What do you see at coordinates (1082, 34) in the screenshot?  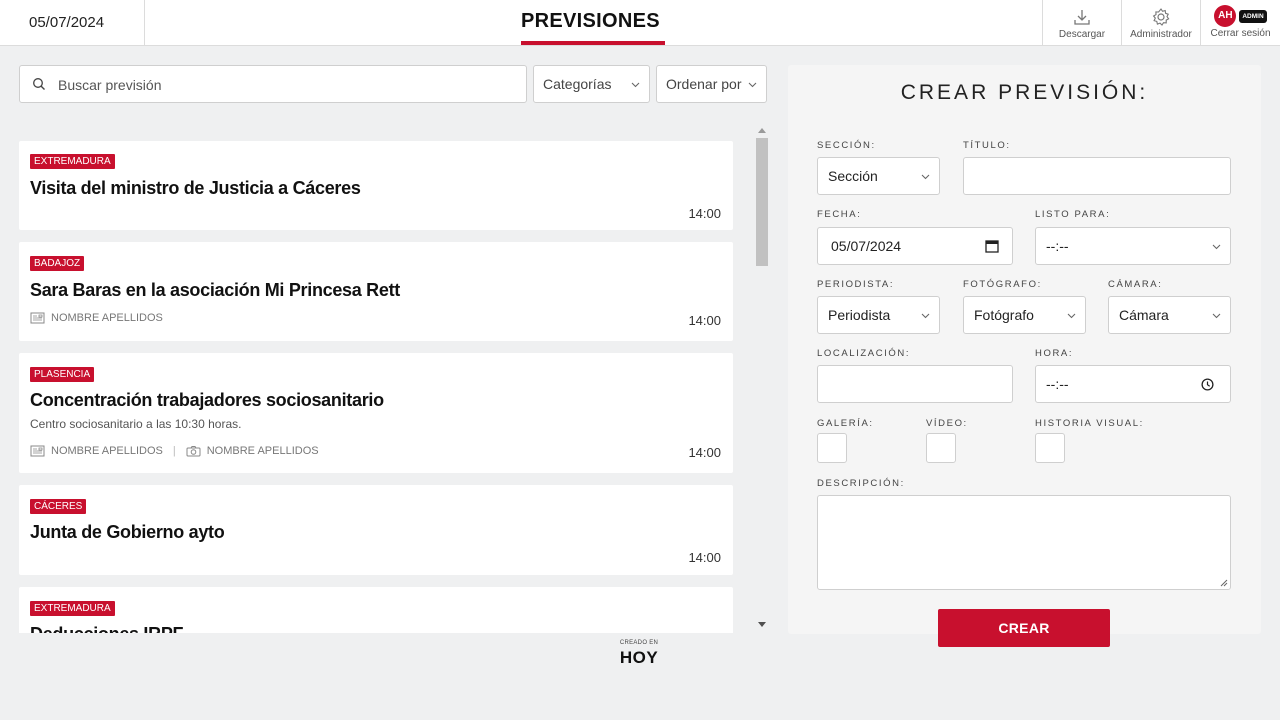 I see `download-label: Descargar` at bounding box center [1082, 34].